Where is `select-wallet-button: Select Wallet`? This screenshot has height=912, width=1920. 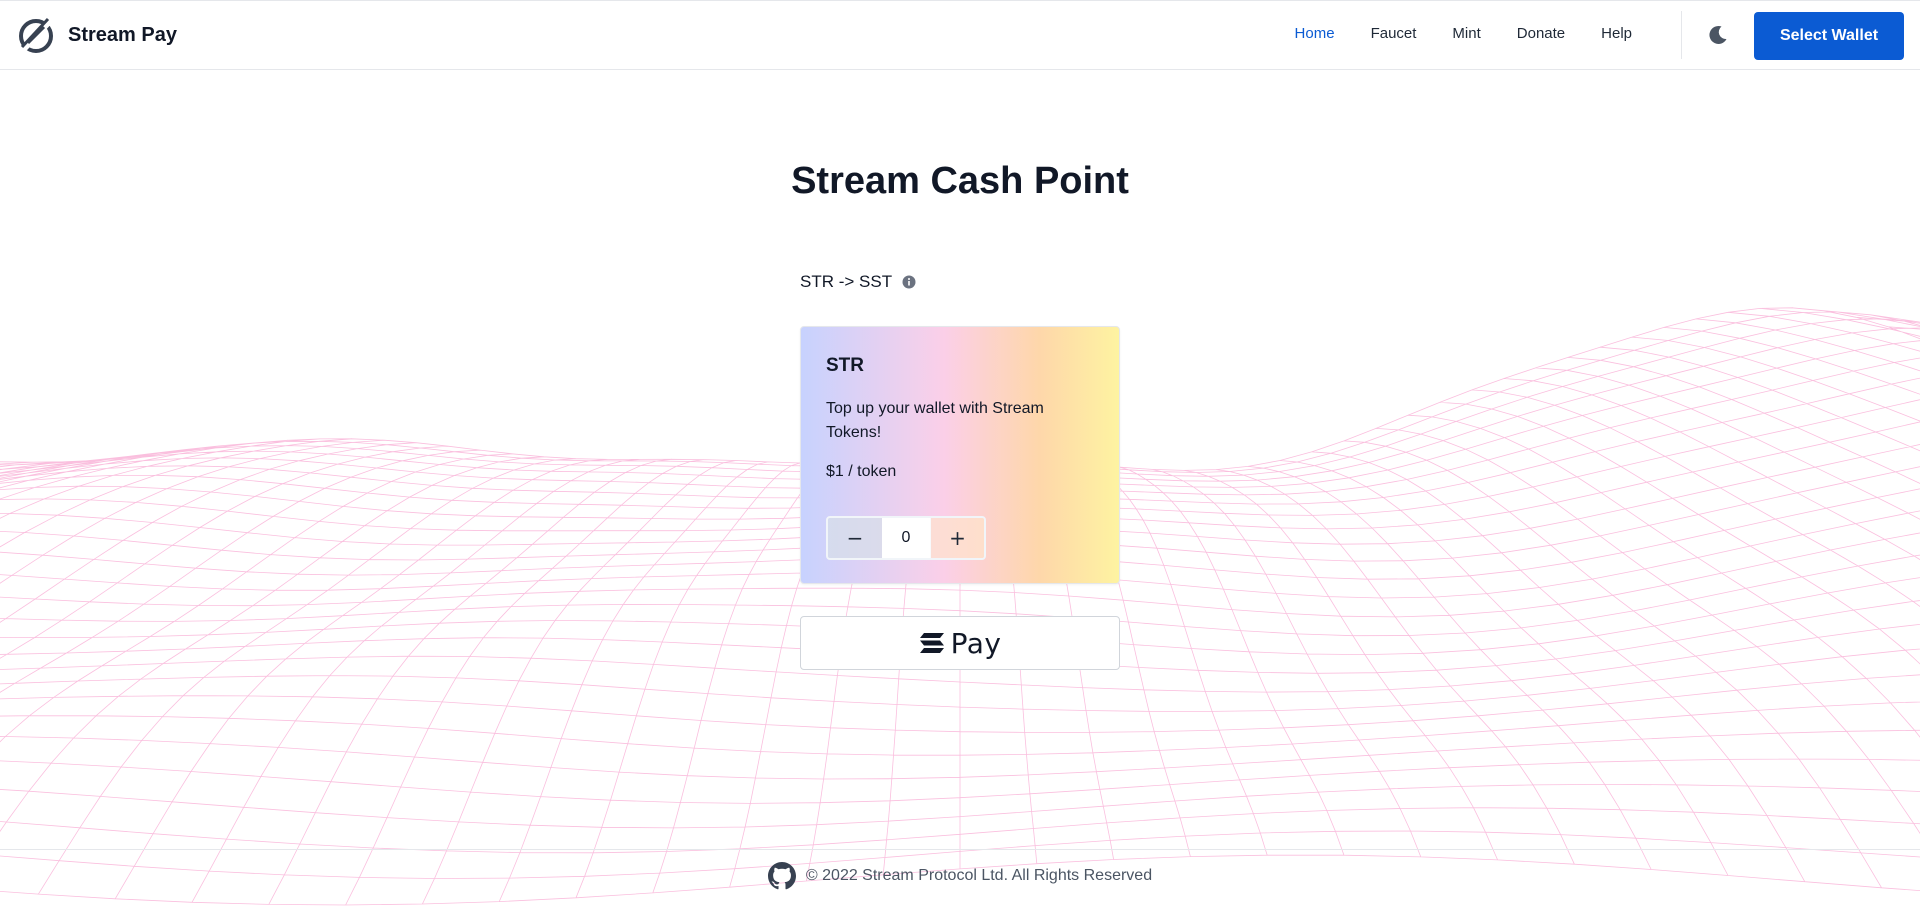
select-wallet-button: Select Wallet is located at coordinates (1829, 36).